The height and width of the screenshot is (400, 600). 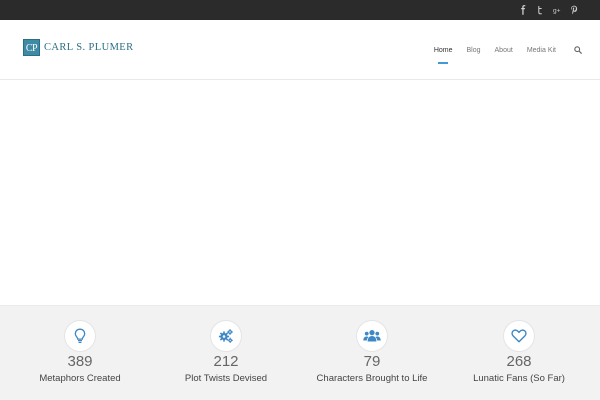 What do you see at coordinates (226, 336) in the screenshot?
I see `gears-icon` at bounding box center [226, 336].